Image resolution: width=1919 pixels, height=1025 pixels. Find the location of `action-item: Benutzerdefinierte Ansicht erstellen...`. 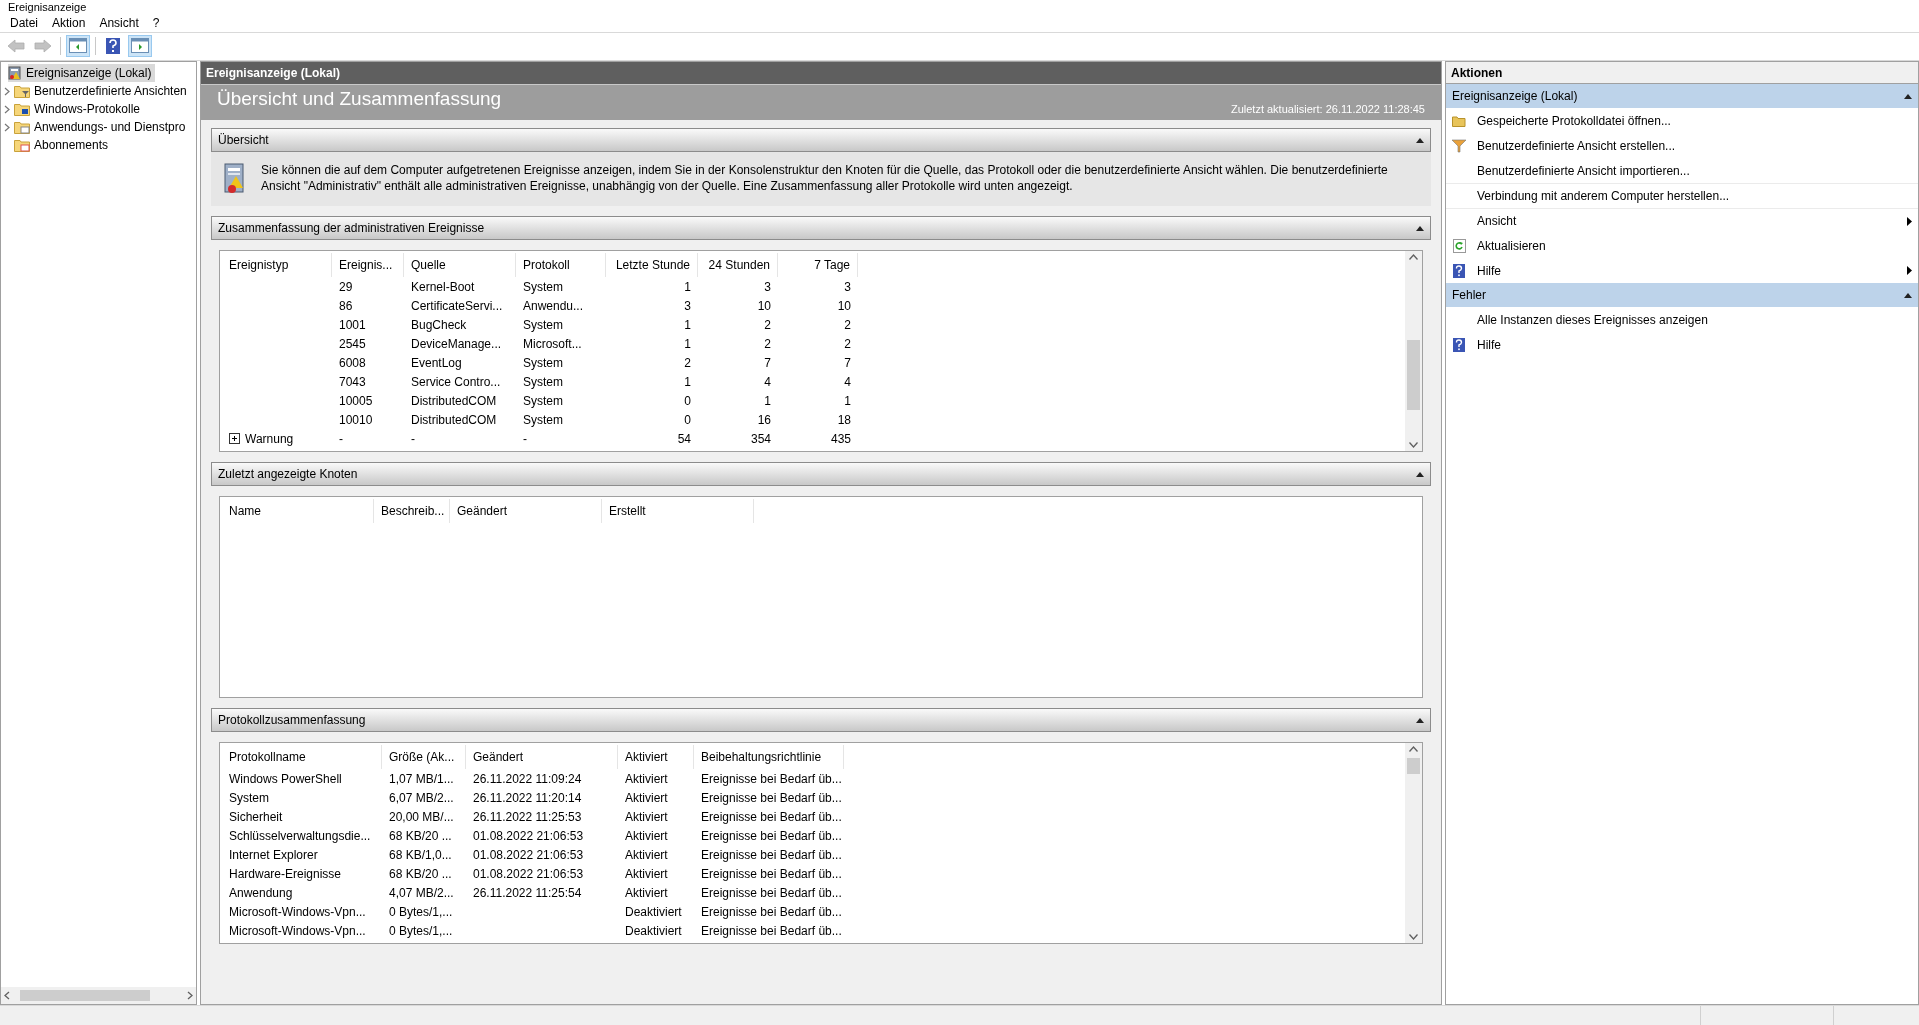

action-item: Benutzerdefinierte Ansicht erstellen... is located at coordinates (1682, 145).